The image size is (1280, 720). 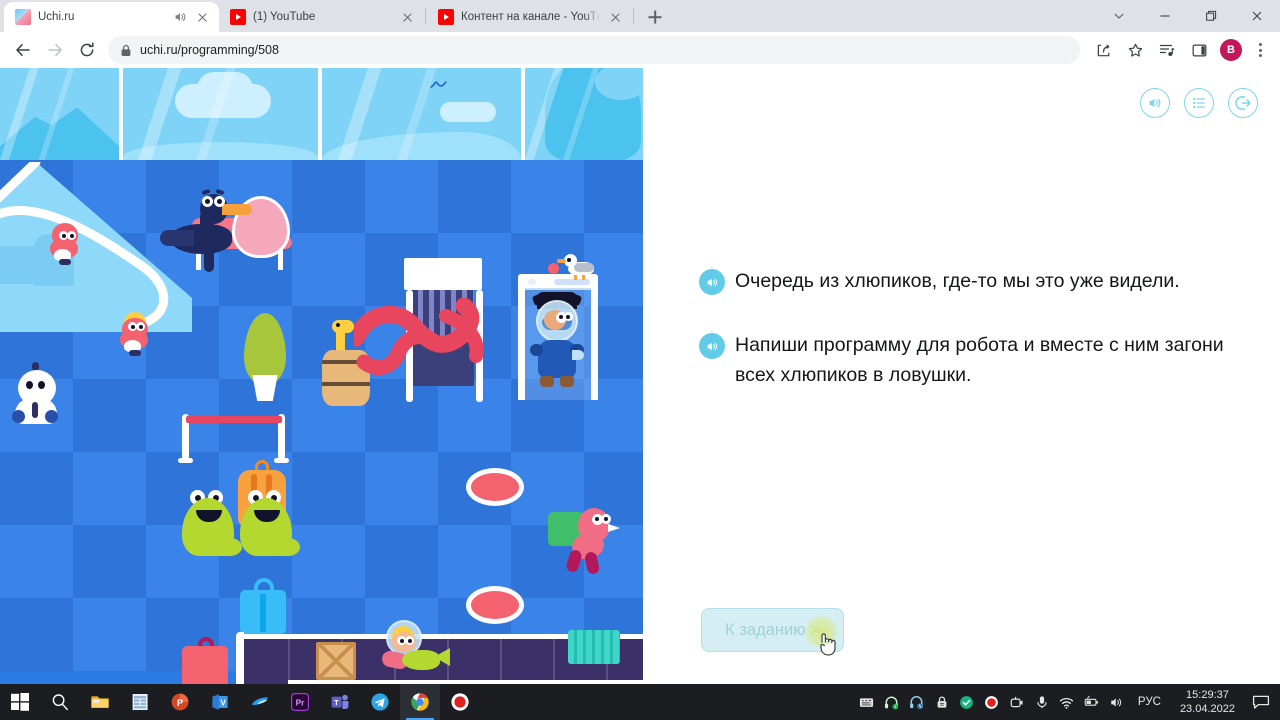 I want to click on toolbar-icons: В, so click(x=1180, y=50).